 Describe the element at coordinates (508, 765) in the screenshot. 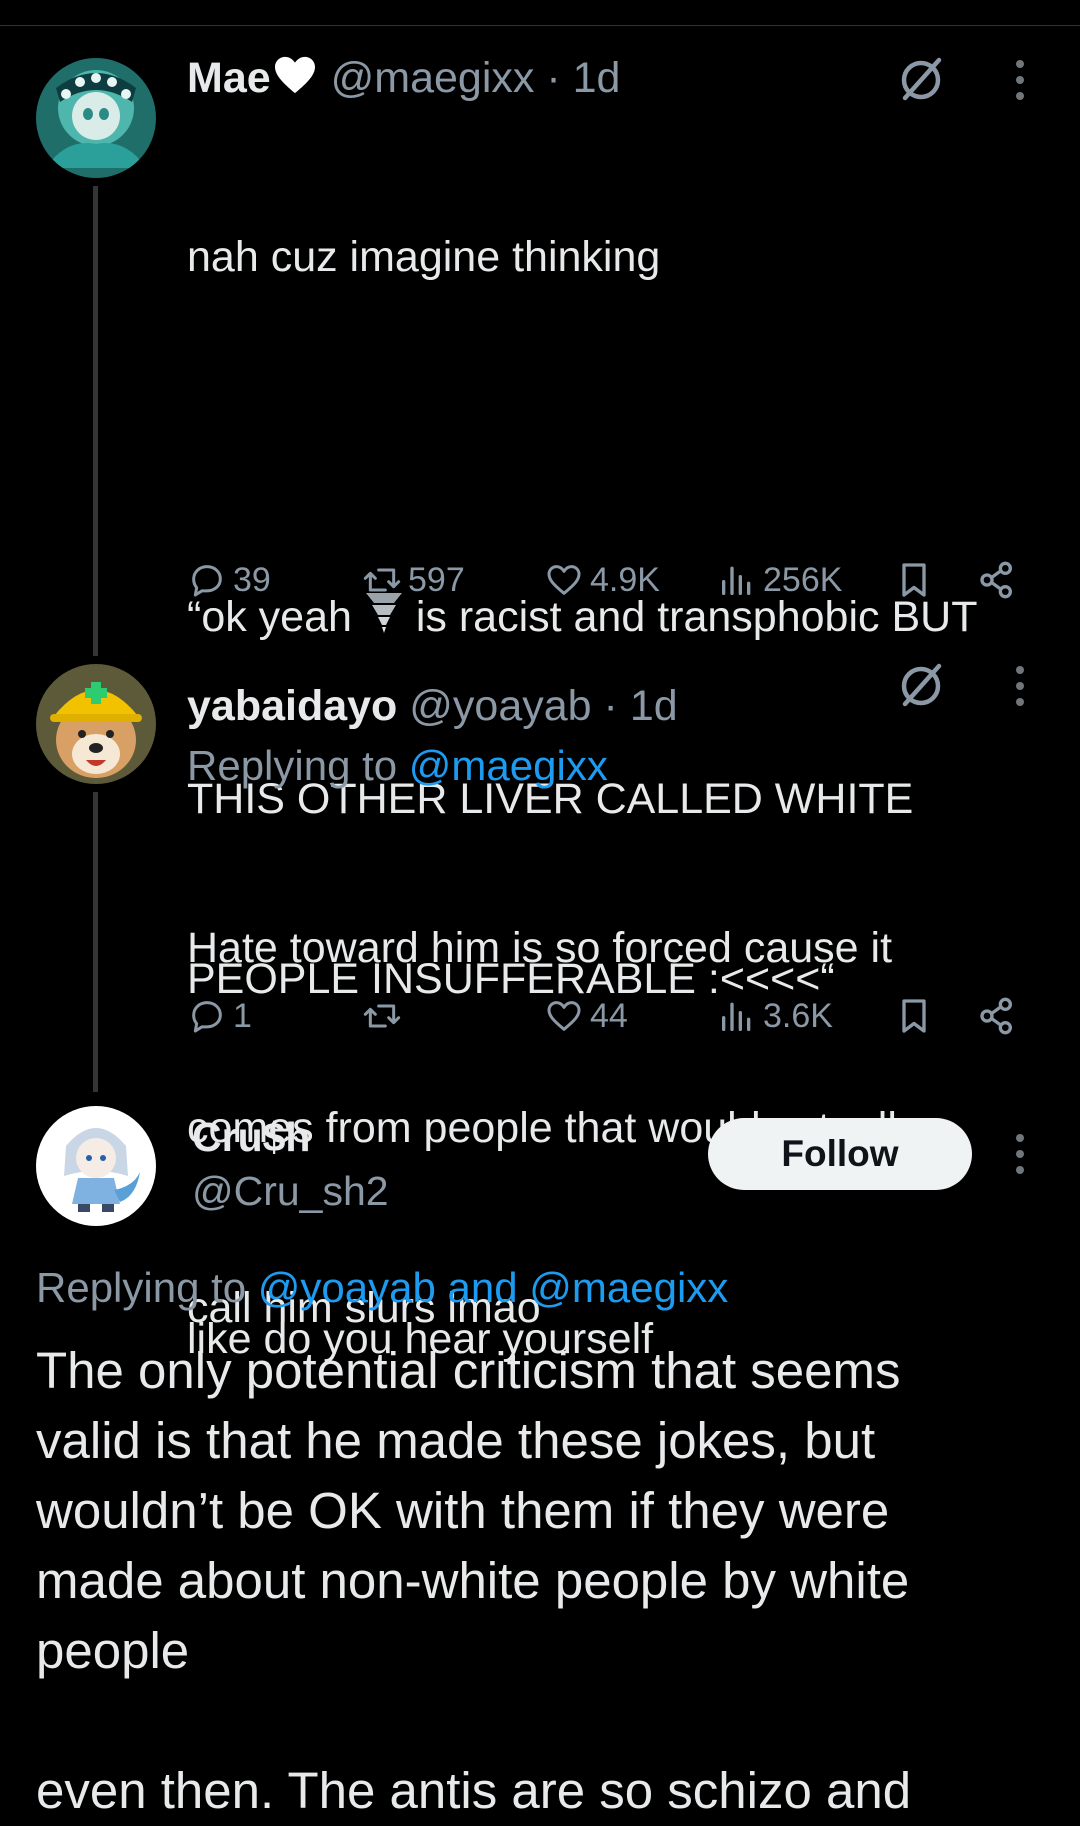

I see `mention-link: @maegixx` at that location.